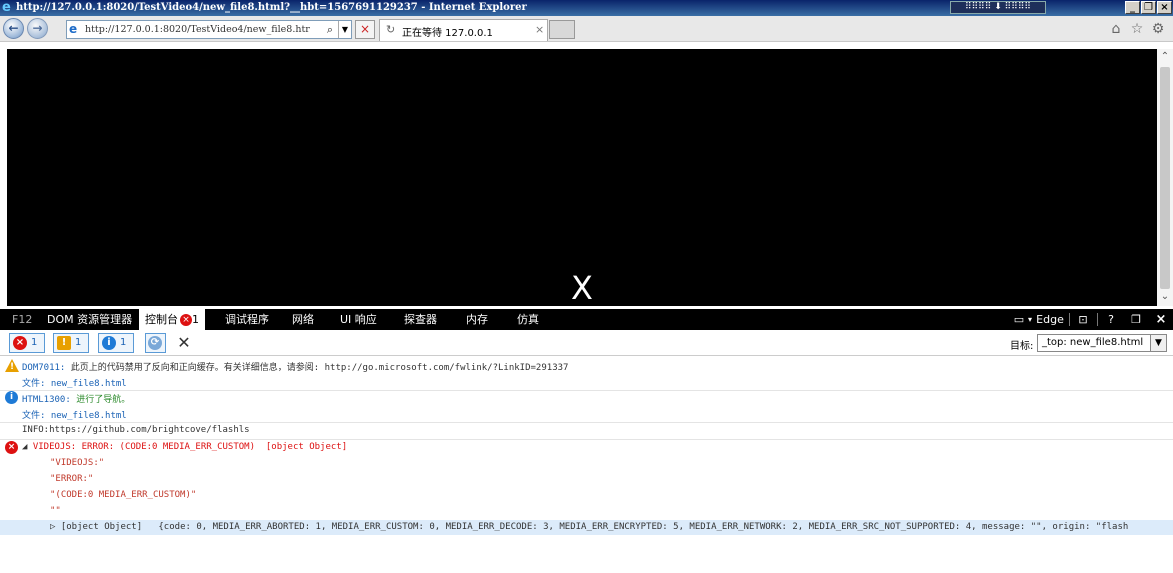 This screenshot has width=1173, height=573. What do you see at coordinates (1132, 7) in the screenshot?
I see `minimize-button: _` at bounding box center [1132, 7].